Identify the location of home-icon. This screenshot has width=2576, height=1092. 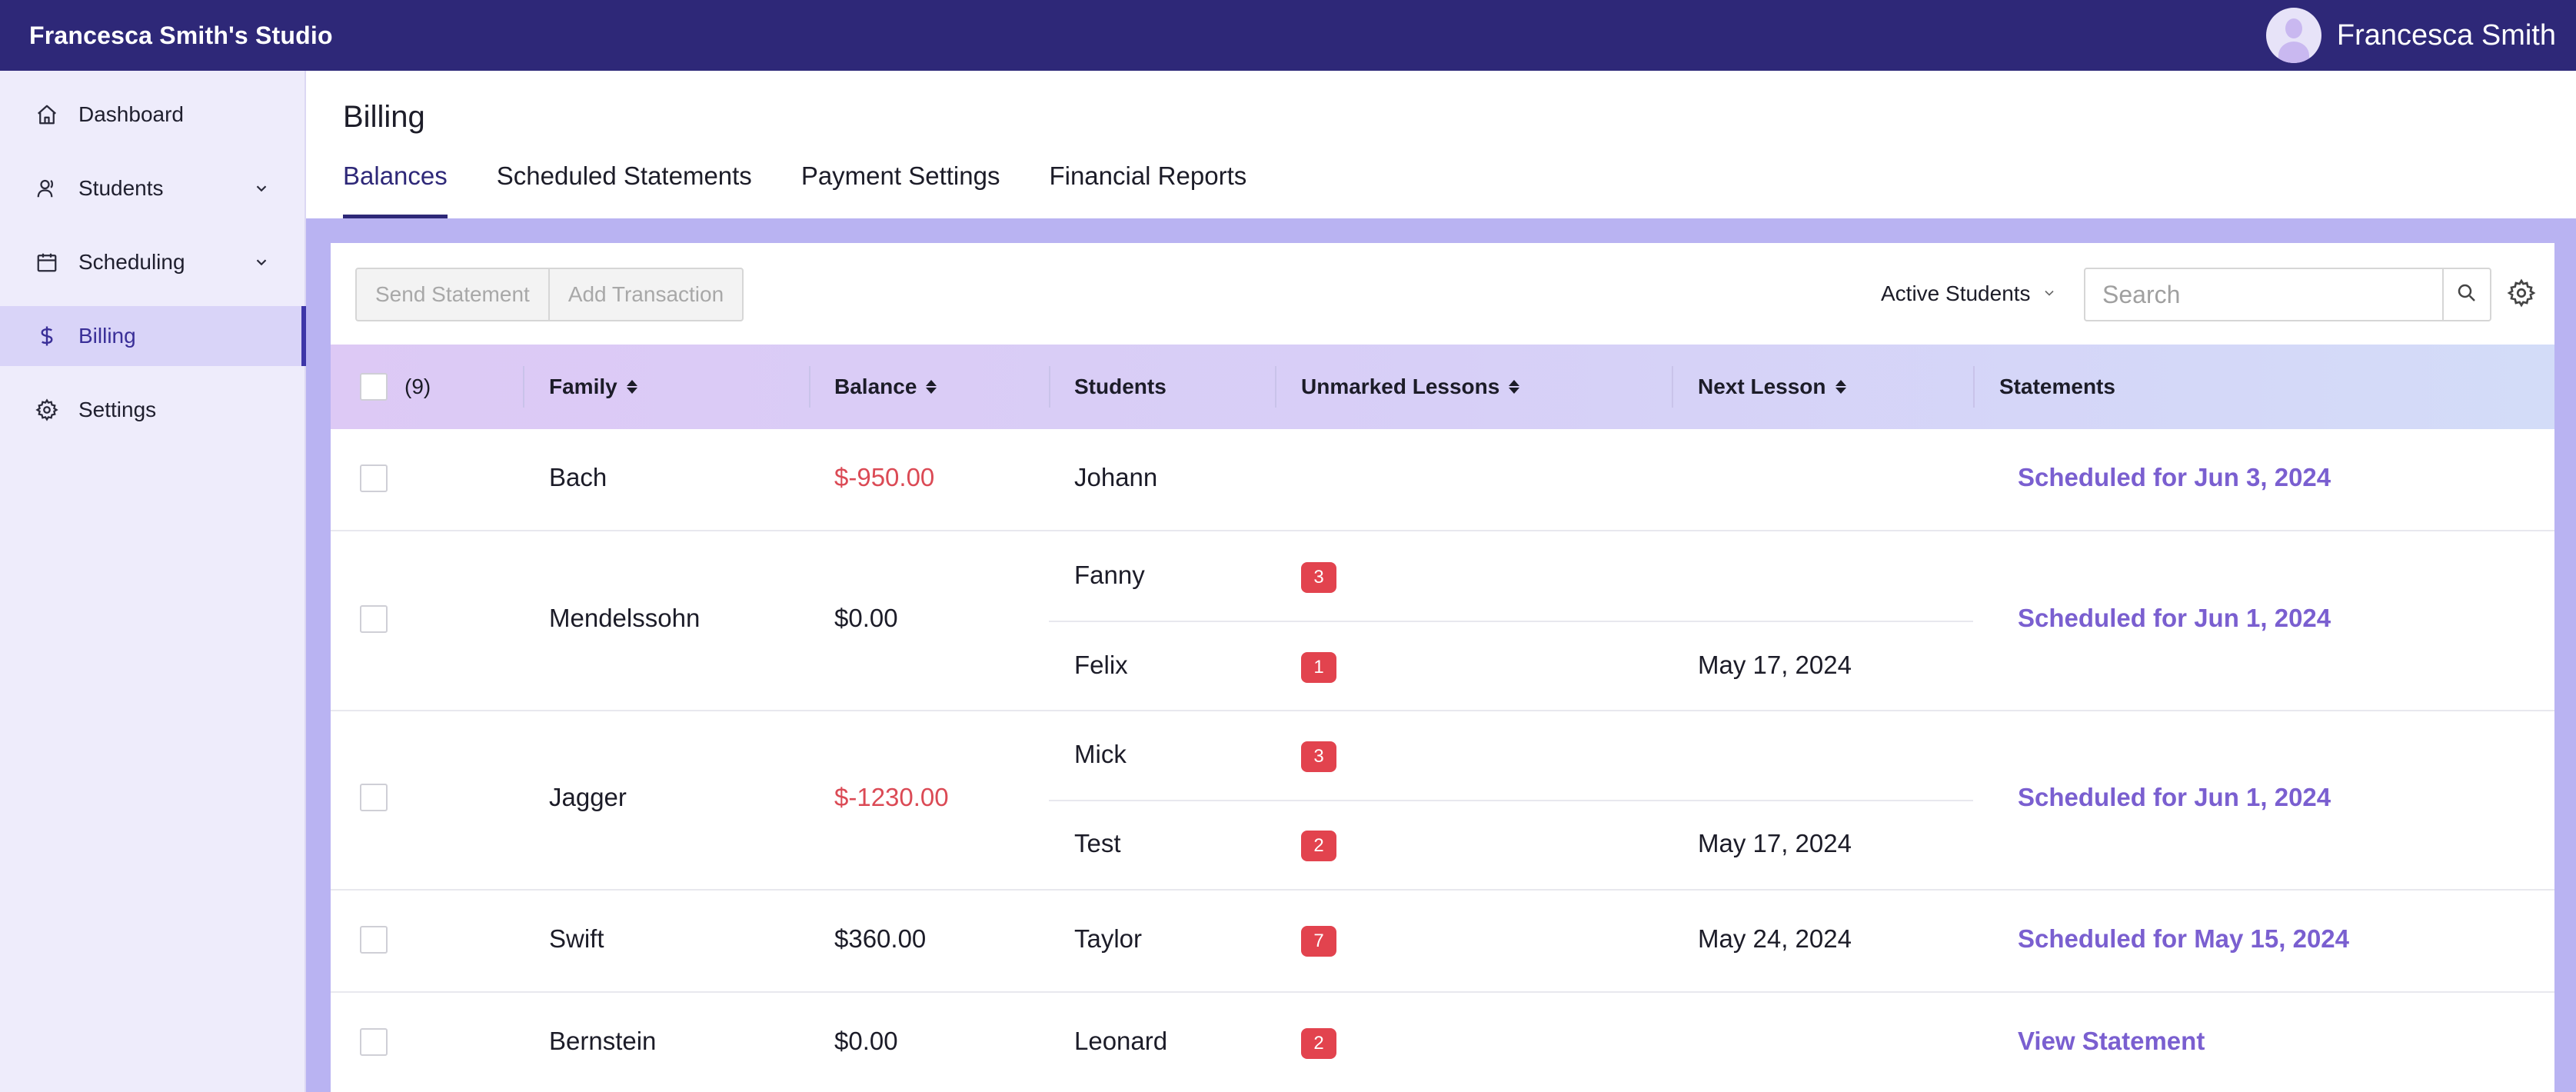
(47, 115).